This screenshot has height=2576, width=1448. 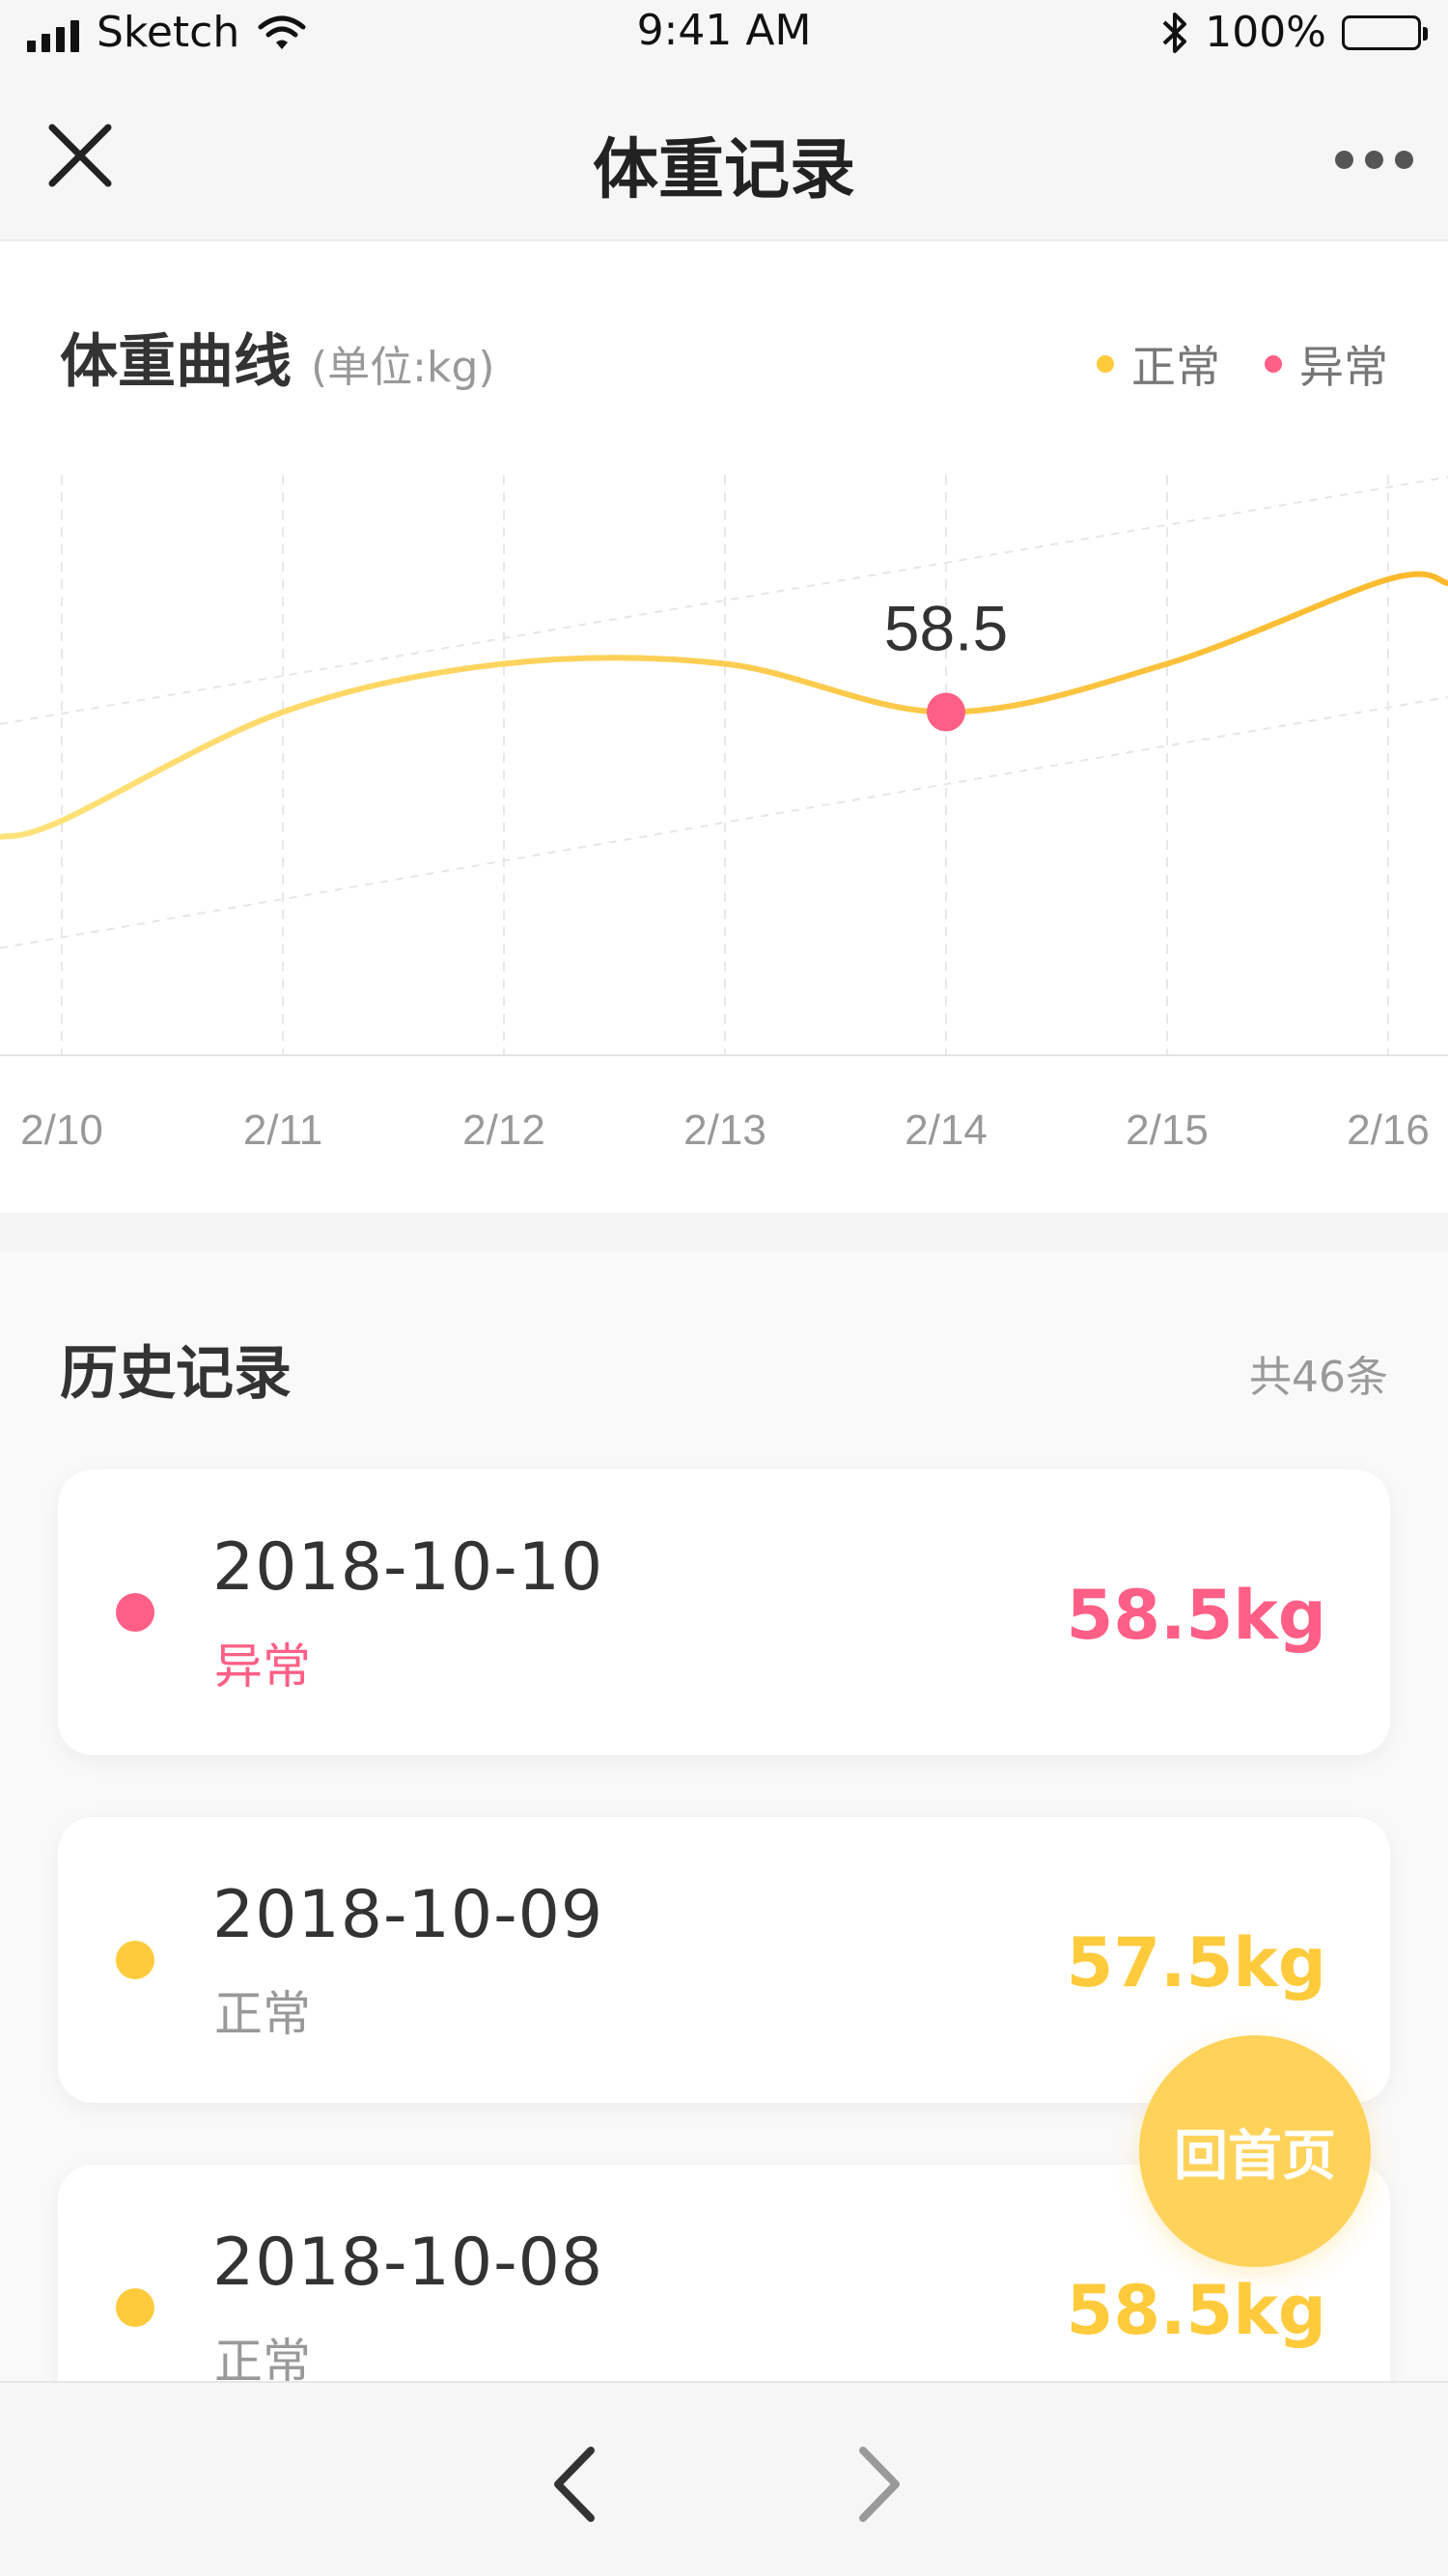 I want to click on x-tick-label: 2/12, so click(x=504, y=1130).